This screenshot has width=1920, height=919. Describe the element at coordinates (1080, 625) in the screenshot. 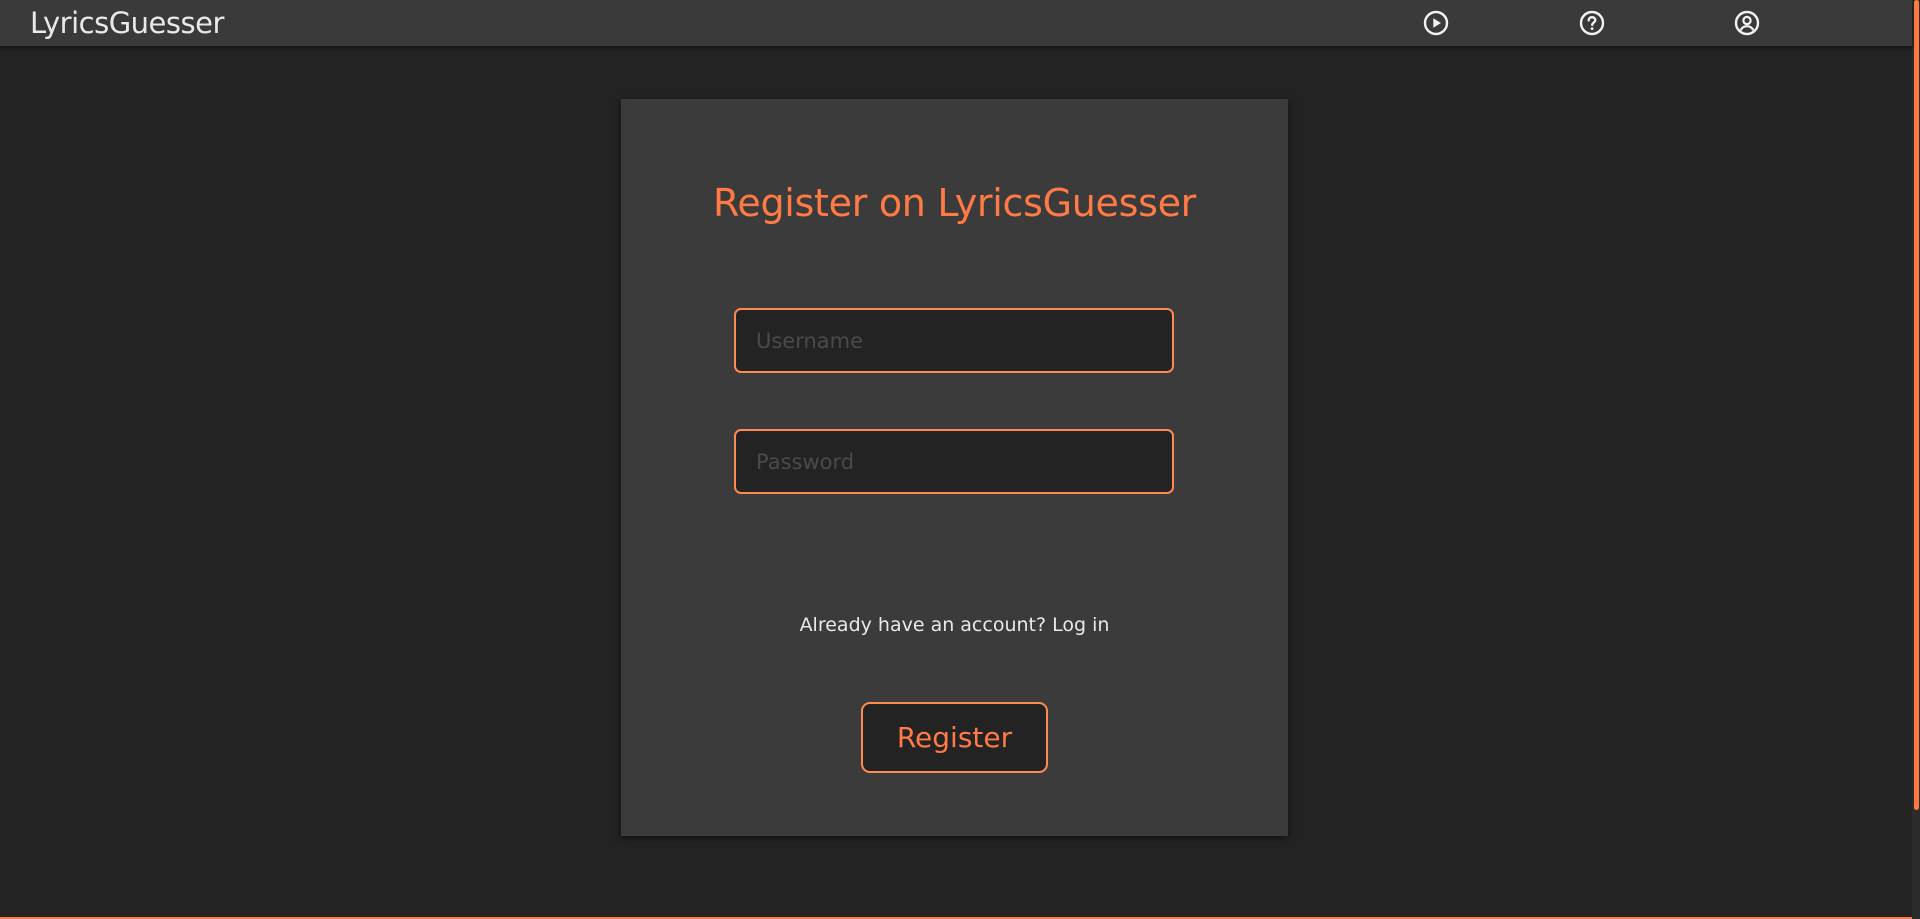

I see `login-link: Log in` at that location.